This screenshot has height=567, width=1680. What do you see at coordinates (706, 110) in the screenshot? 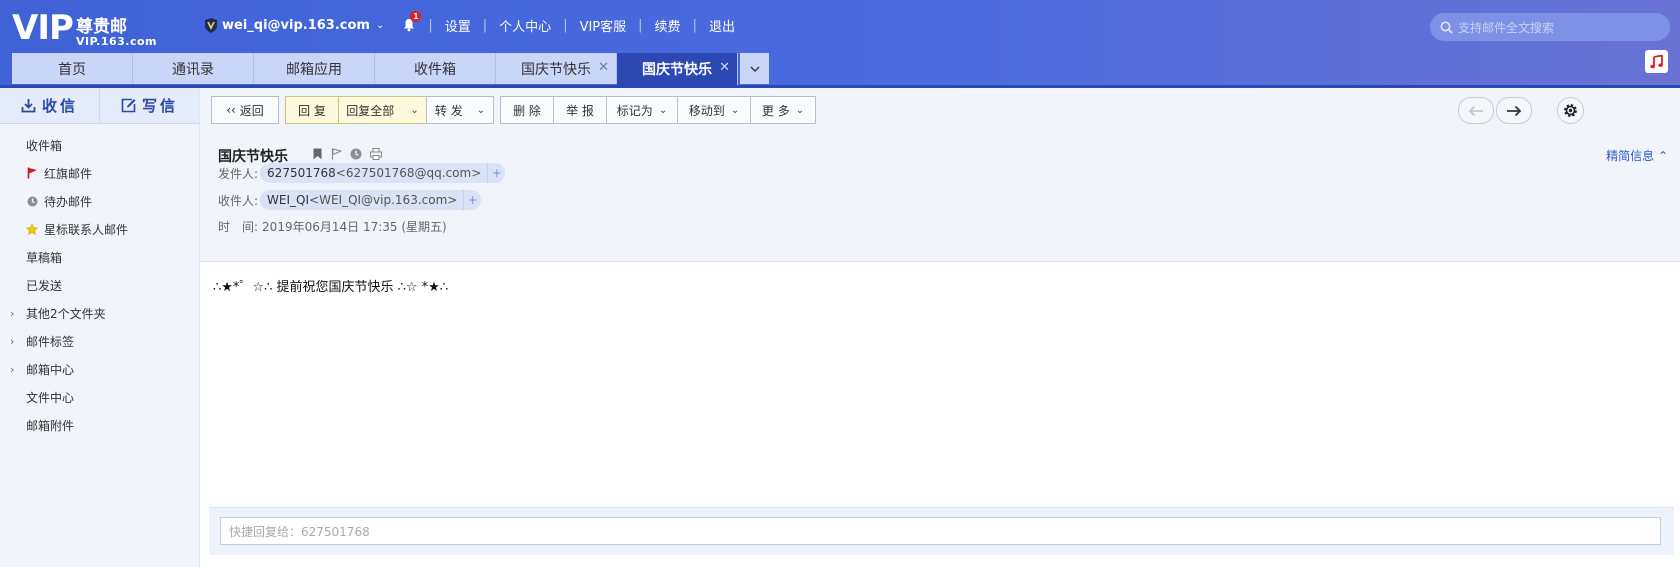
I see `move-to-label: 移动到` at bounding box center [706, 110].